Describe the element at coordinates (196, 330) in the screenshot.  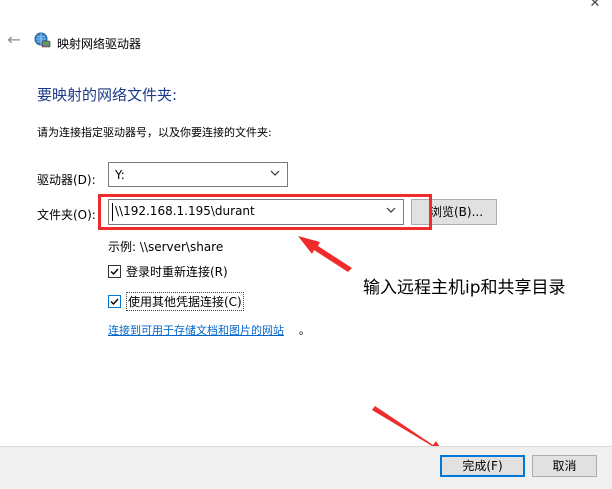
I see `storage-website-link: 连接到可用于存储文档和图片的网站` at that location.